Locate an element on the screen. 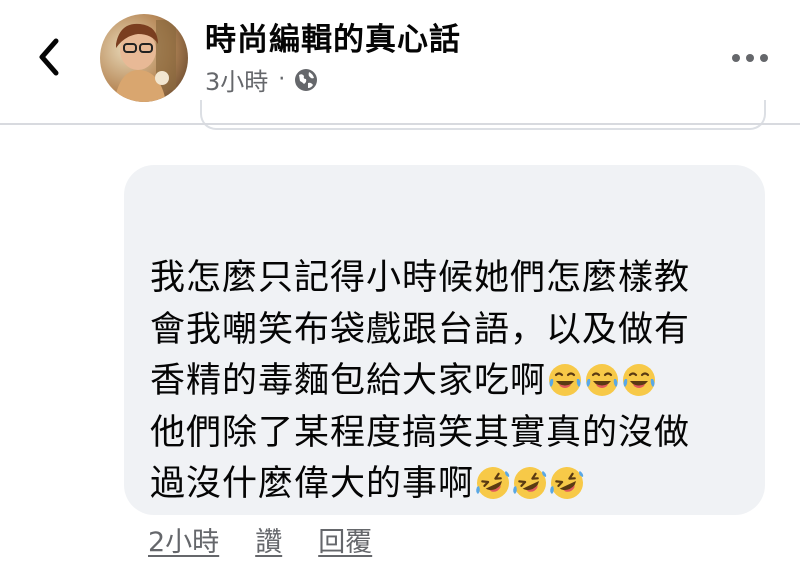 This screenshot has height=567, width=800. comment-line-with-emoji: 香精的毒麵包給大家吃啊 is located at coordinates (452, 382).